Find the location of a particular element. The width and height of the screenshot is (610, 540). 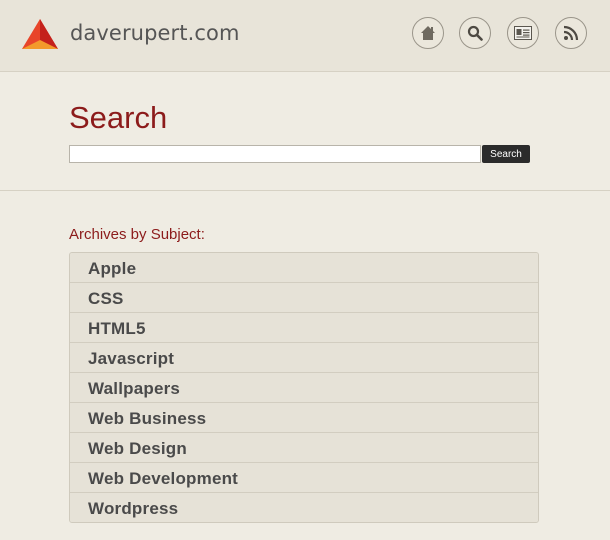

archive-item-apple: Apple is located at coordinates (304, 268).